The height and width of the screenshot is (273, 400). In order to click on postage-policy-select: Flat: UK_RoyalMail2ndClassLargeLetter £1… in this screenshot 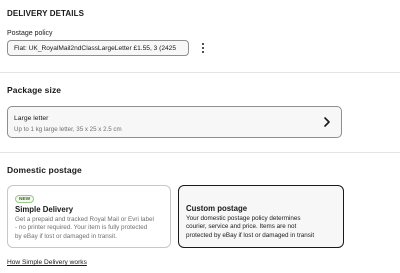, I will do `click(98, 48)`.